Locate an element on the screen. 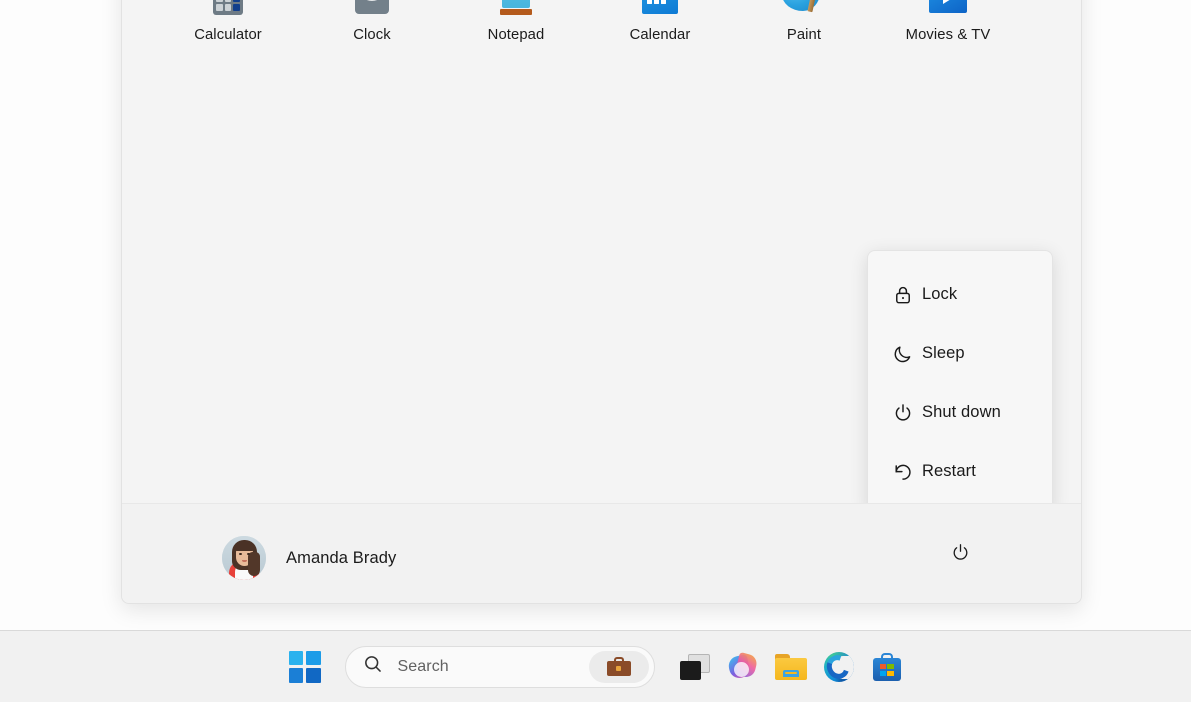 The height and width of the screenshot is (702, 1191). clock-icon is located at coordinates (372, 8).